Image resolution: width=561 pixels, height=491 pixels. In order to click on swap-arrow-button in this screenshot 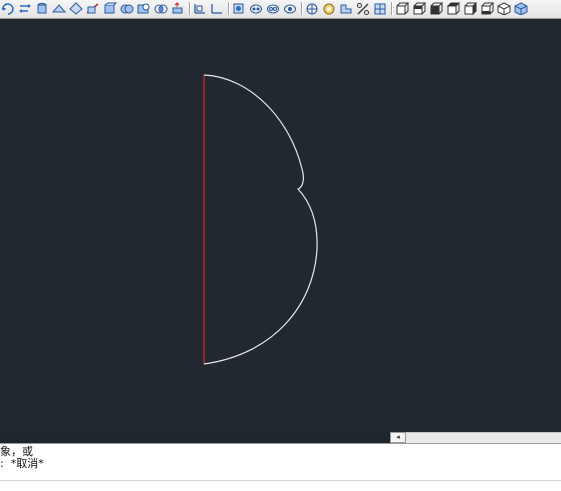, I will do `click(25, 8)`.